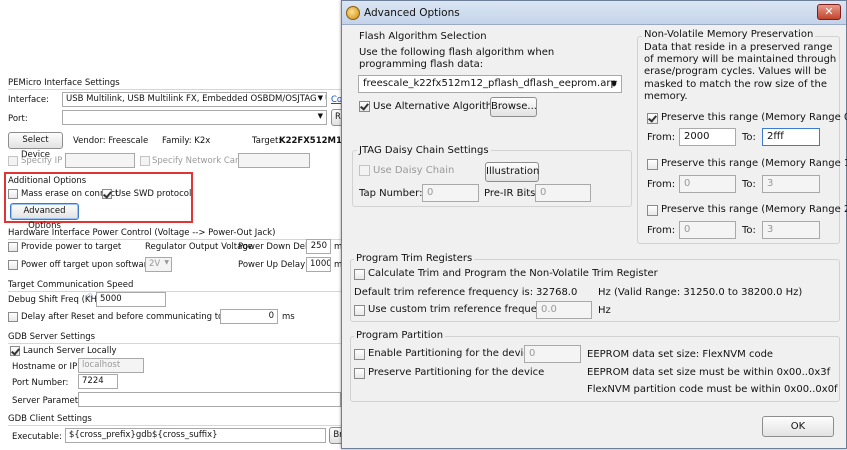 This screenshot has height=450, width=847. I want to click on debug-shift-input: 5000, so click(131, 299).